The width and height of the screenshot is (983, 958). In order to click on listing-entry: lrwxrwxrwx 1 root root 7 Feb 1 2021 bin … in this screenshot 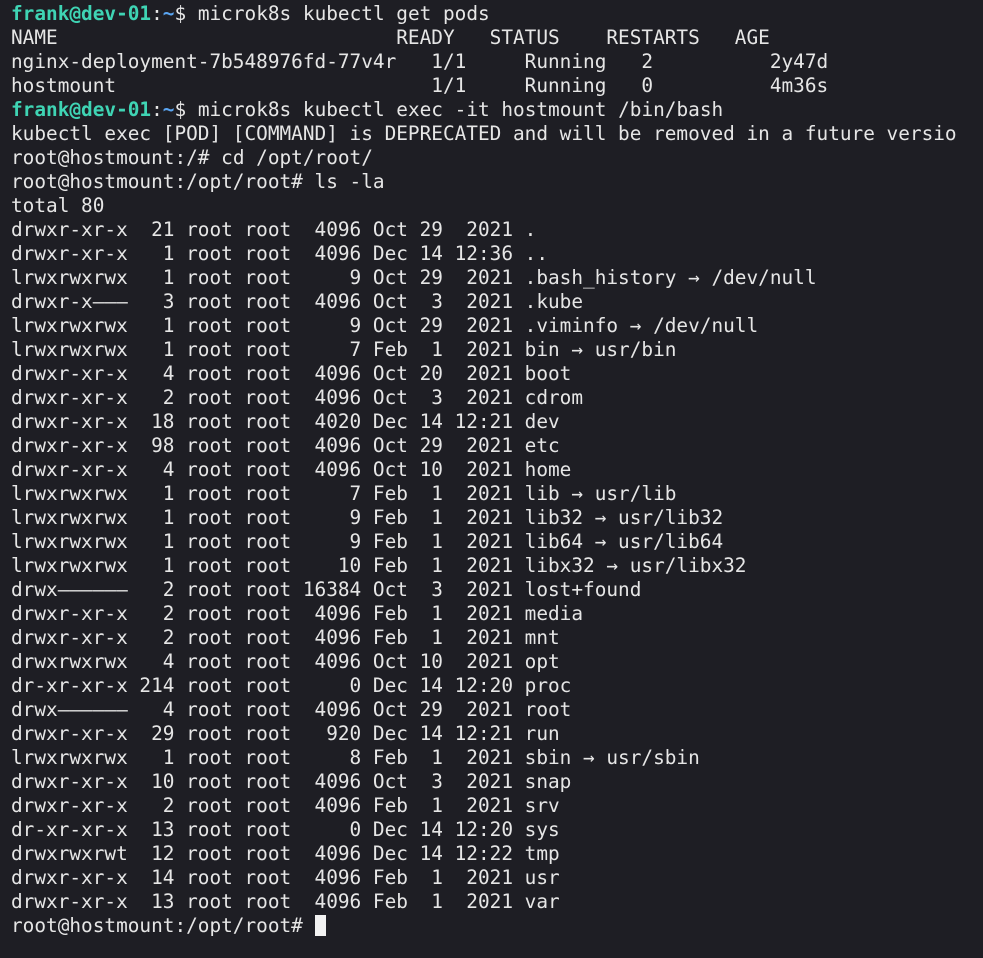, I will do `click(344, 349)`.